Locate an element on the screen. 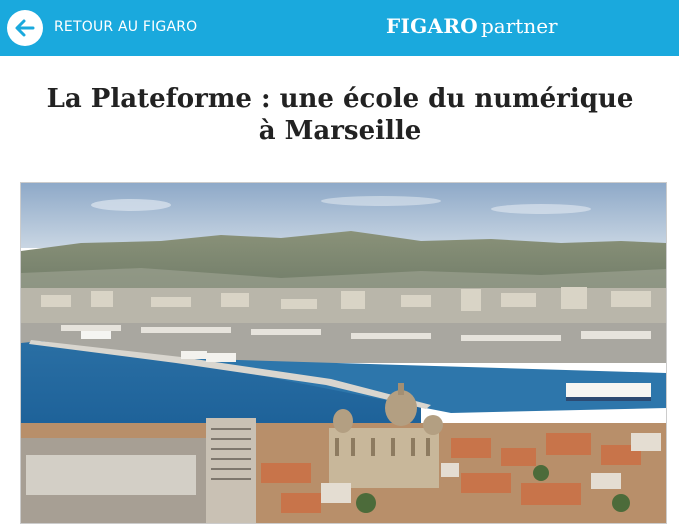  logo-partner: partner is located at coordinates (519, 26).